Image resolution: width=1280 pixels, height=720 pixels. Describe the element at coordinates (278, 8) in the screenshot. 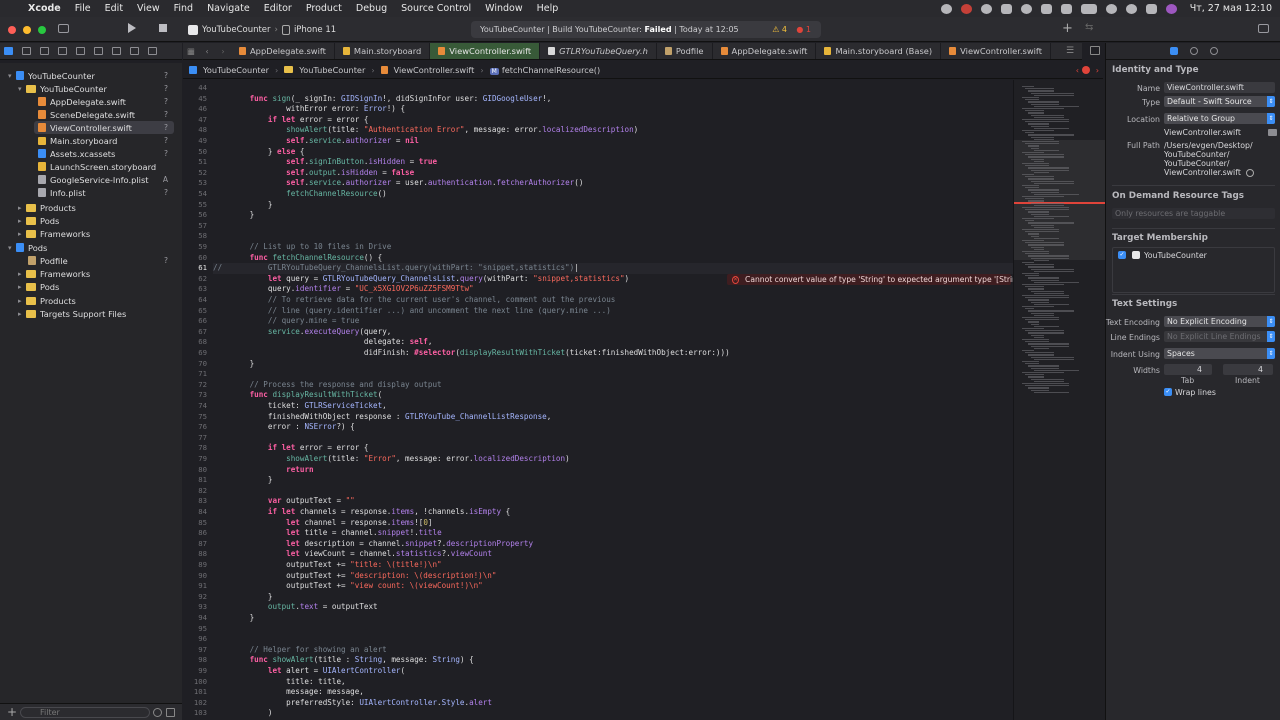

I see `menu-editor: Editor` at that location.